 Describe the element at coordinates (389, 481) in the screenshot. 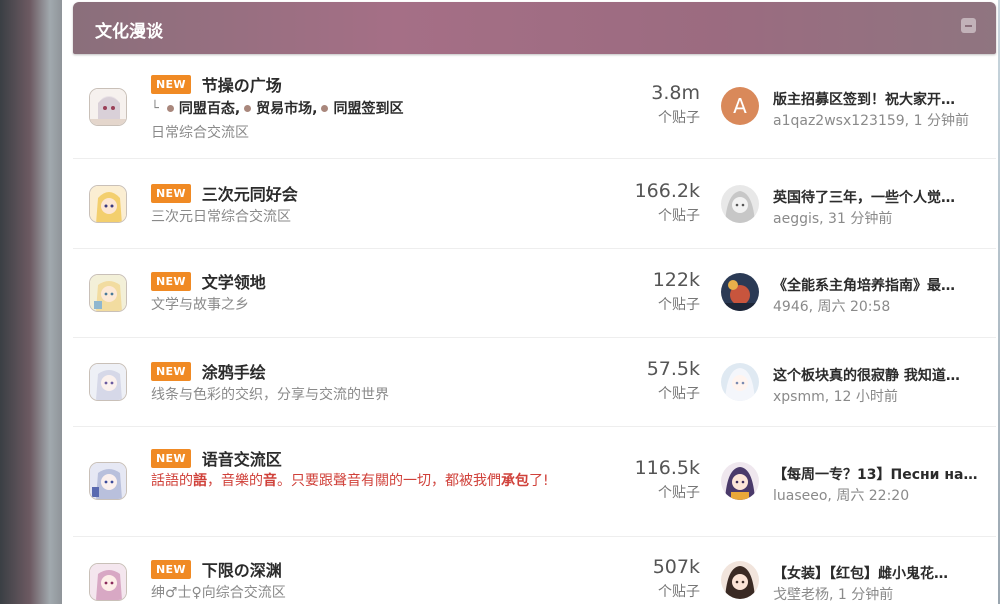

I see `description-text: 。只要跟聲音有關的一切，都被我們` at that location.